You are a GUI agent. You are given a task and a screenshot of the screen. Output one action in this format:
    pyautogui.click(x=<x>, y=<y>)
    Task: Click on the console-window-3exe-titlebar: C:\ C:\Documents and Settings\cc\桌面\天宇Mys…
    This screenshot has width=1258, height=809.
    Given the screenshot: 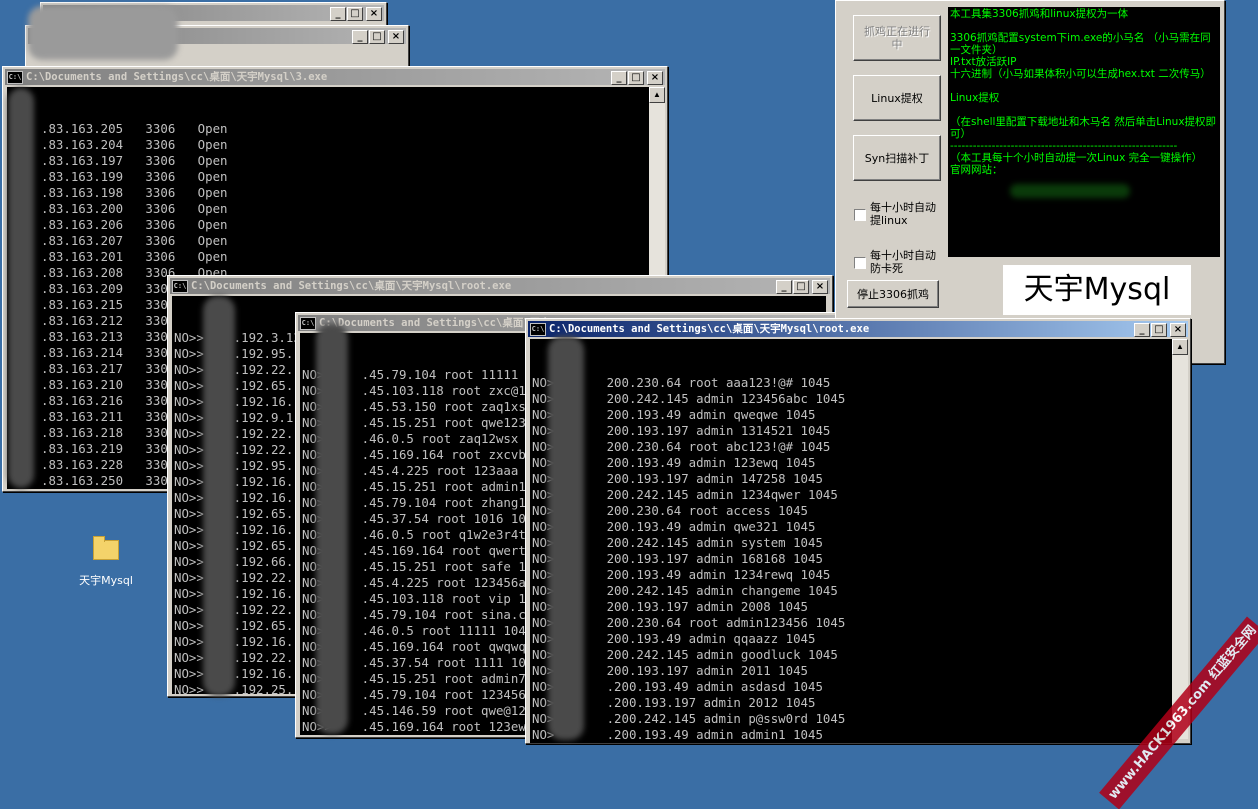 What is the action you would take?
    pyautogui.click(x=335, y=77)
    